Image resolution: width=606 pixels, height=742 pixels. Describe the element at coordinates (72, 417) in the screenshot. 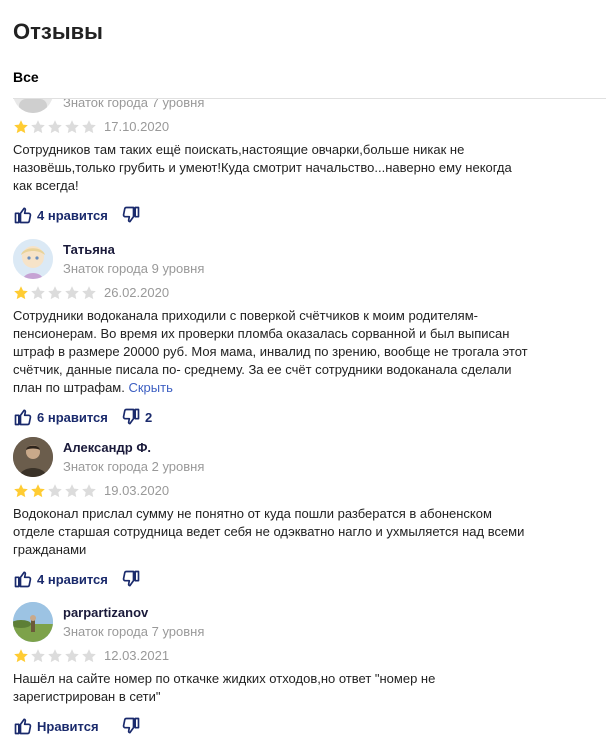

I see `like-count: 6 нравится` at that location.